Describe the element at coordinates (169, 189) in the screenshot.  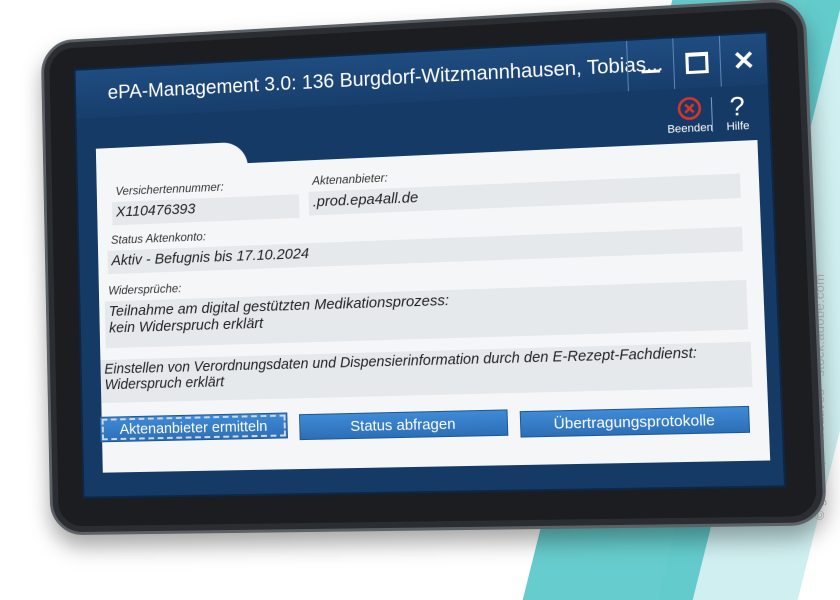
I see `versichertennummer-label: Versichertennummer:` at that location.